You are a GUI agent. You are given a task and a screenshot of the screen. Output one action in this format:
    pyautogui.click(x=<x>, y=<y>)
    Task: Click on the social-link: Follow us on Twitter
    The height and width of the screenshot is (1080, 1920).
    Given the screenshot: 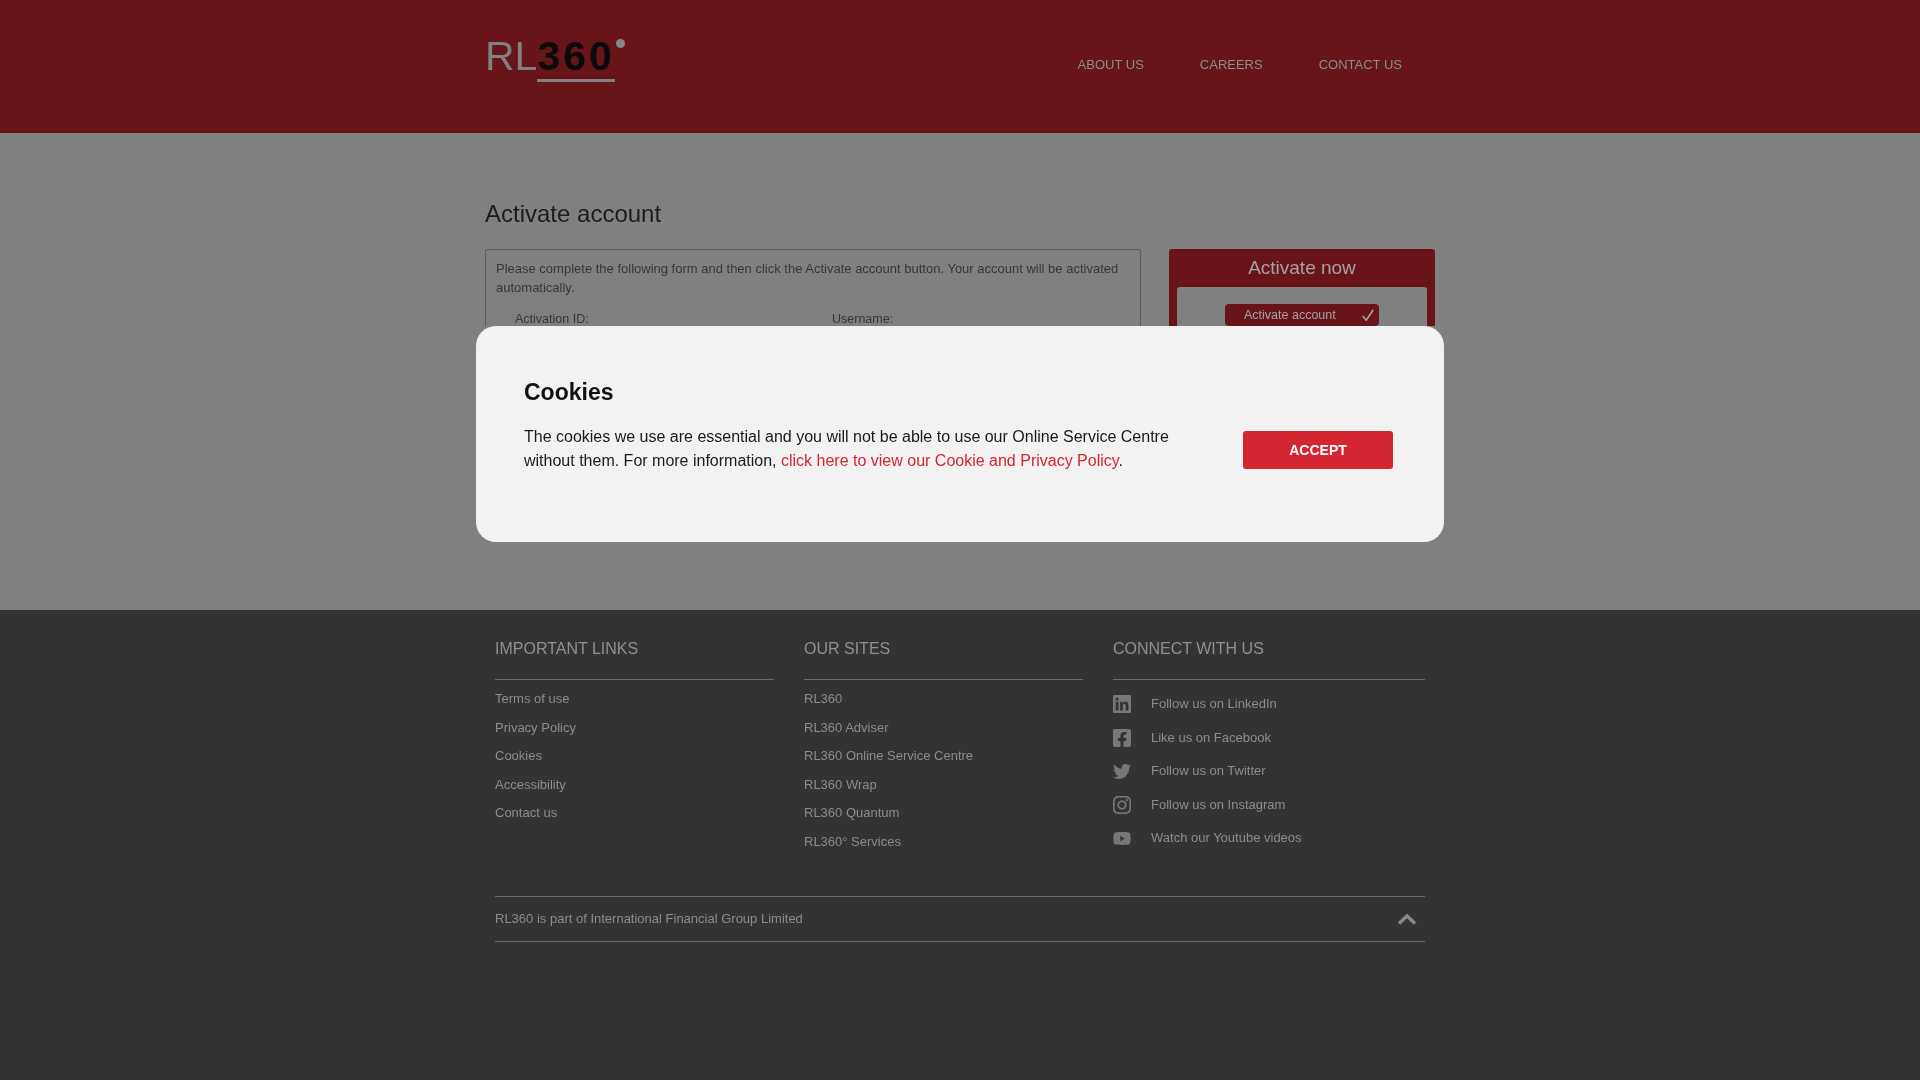 What is the action you would take?
    pyautogui.click(x=1208, y=771)
    